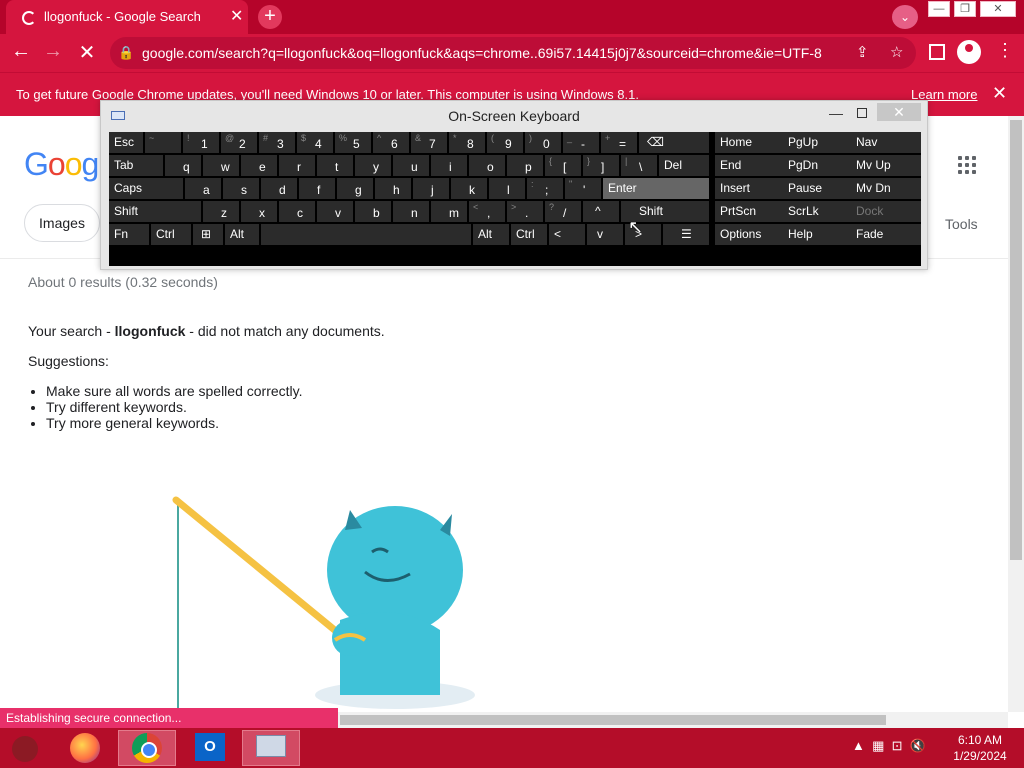  What do you see at coordinates (487, 165) in the screenshot?
I see `key-o: o` at bounding box center [487, 165].